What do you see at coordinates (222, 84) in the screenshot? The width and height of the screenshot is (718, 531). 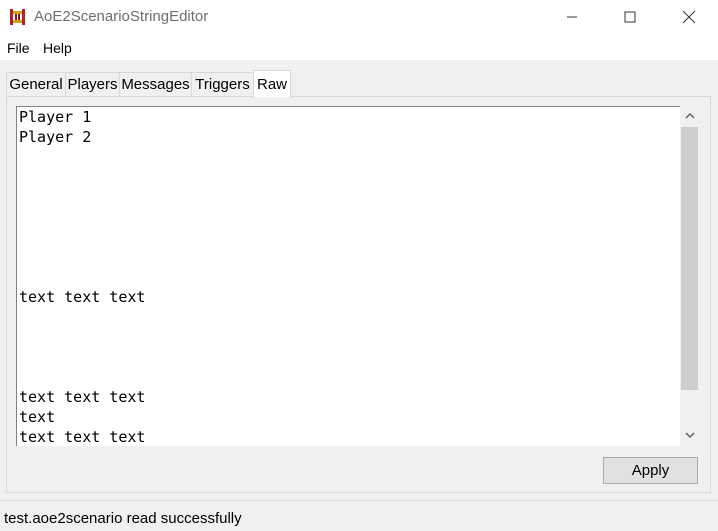 I see `tab-triggers: Triggers` at bounding box center [222, 84].